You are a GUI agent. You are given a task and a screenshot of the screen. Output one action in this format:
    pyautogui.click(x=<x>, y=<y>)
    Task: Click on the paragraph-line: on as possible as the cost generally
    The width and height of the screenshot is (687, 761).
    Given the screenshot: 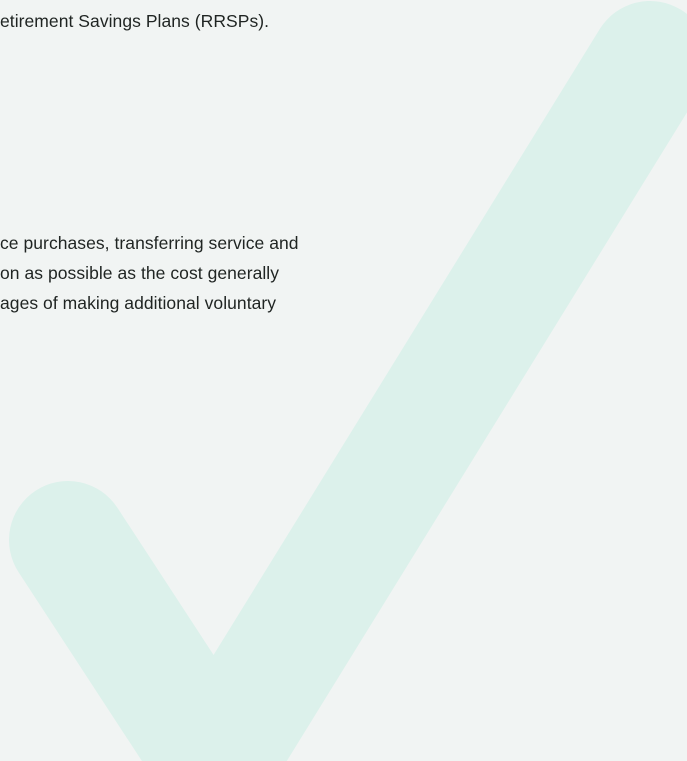 What is the action you would take?
    pyautogui.click(x=140, y=273)
    